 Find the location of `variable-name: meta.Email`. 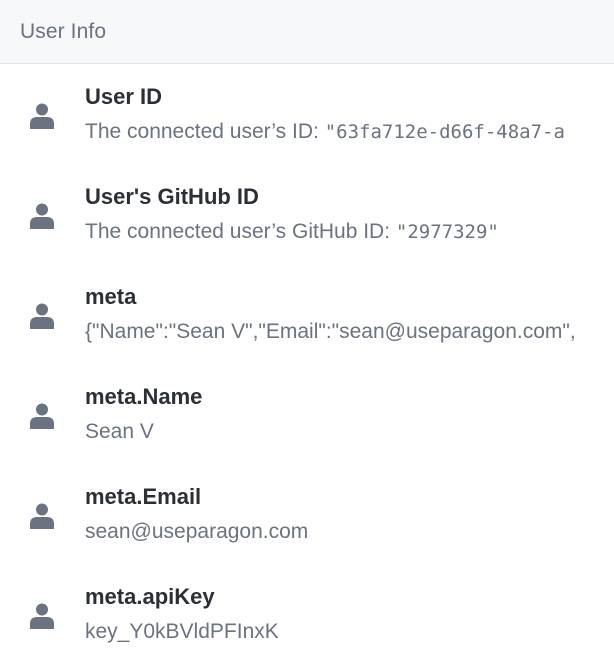

variable-name: meta.Email is located at coordinates (143, 496).